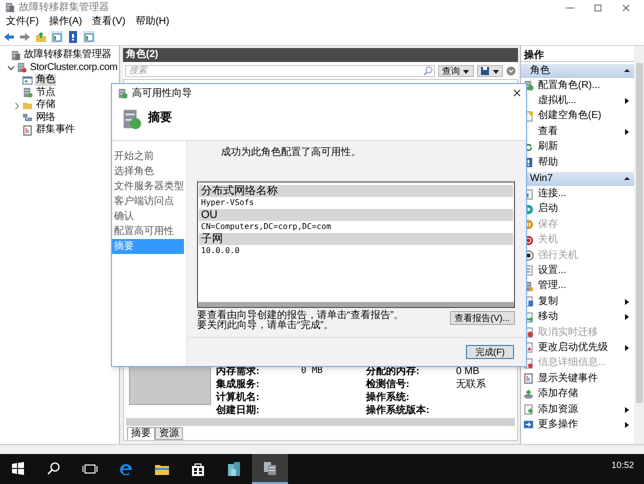  Describe the element at coordinates (238, 410) in the screenshot. I see `field-label: 创建日期:` at that location.